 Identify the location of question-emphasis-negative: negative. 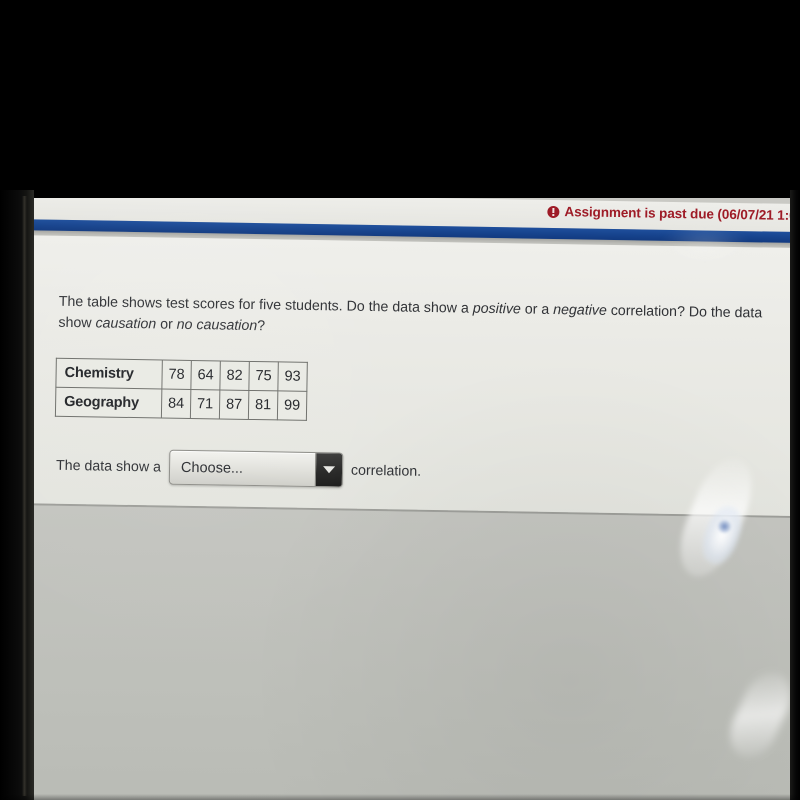
(580, 310).